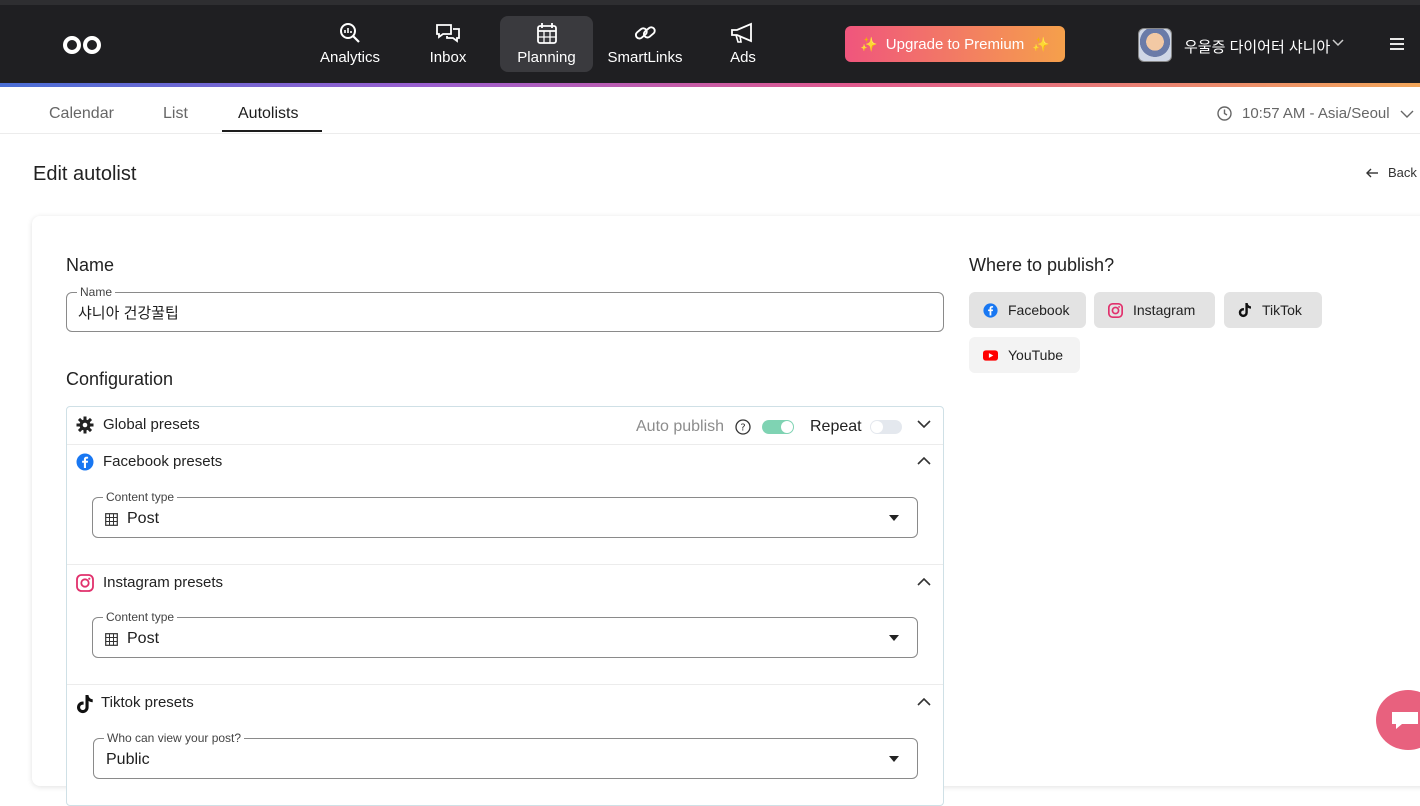 This screenshot has width=1420, height=806. What do you see at coordinates (836, 426) in the screenshot?
I see `repeat-label: Repeat` at bounding box center [836, 426].